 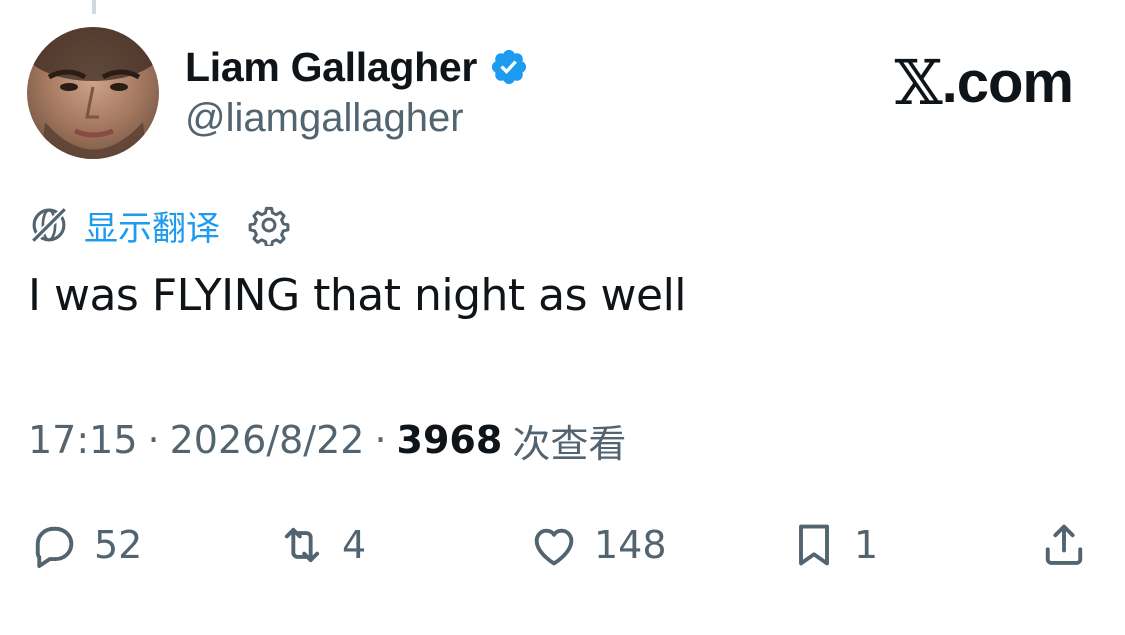 What do you see at coordinates (302, 545) in the screenshot?
I see `retweet-icon` at bounding box center [302, 545].